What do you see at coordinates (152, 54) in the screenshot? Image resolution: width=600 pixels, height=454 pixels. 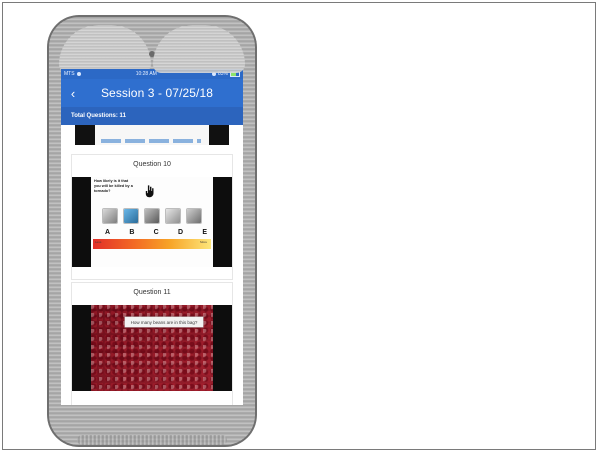 I see `speaker-dot` at bounding box center [152, 54].